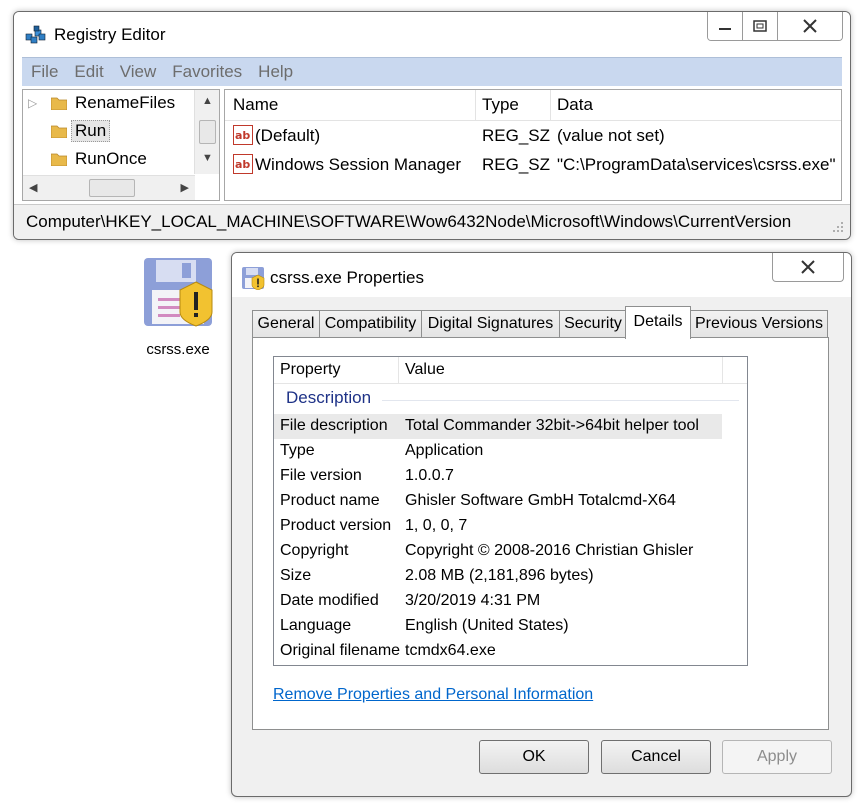 The width and height of the screenshot is (865, 811). I want to click on group-header-description: Description, so click(329, 397).